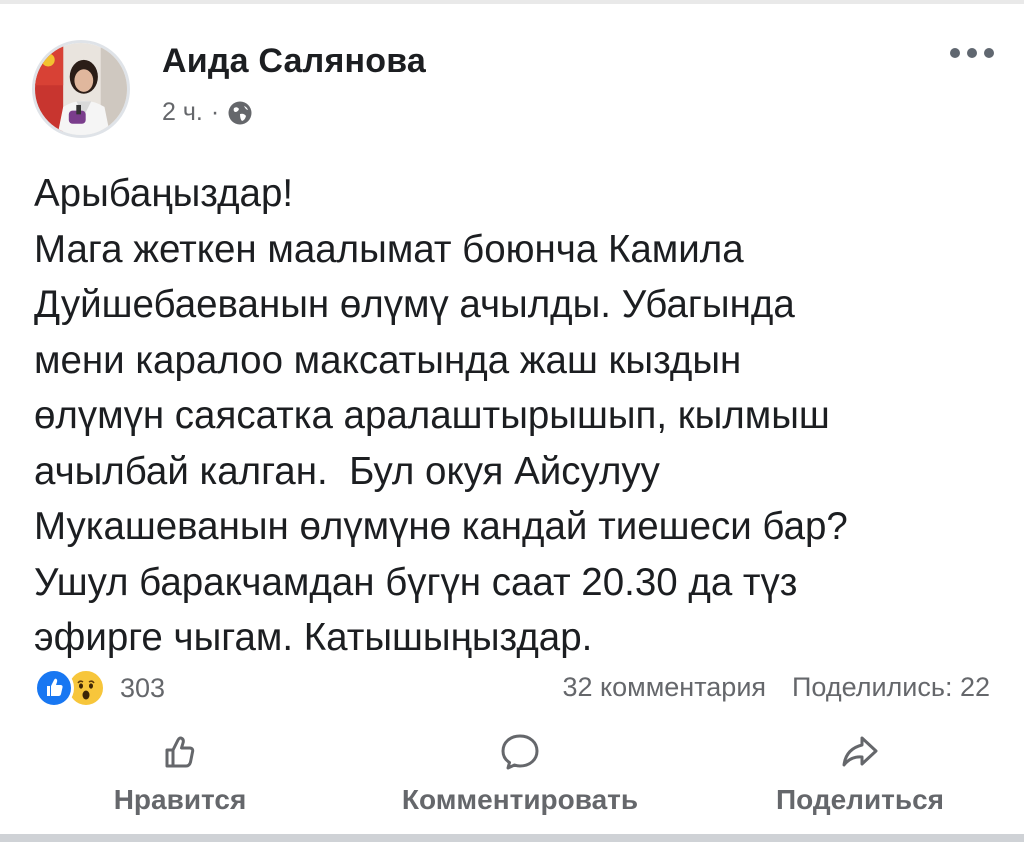  Describe the element at coordinates (240, 113) in the screenshot. I see `globe-icon` at that location.